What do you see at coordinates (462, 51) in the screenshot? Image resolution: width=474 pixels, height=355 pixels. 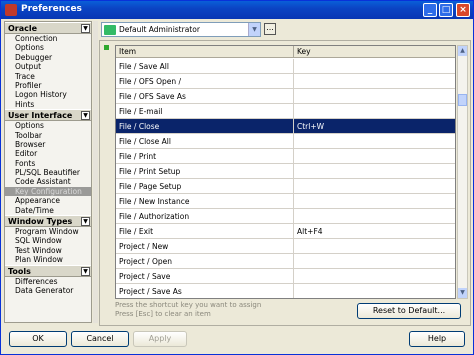 I see `scroll-up-icon: ▲` at bounding box center [462, 51].